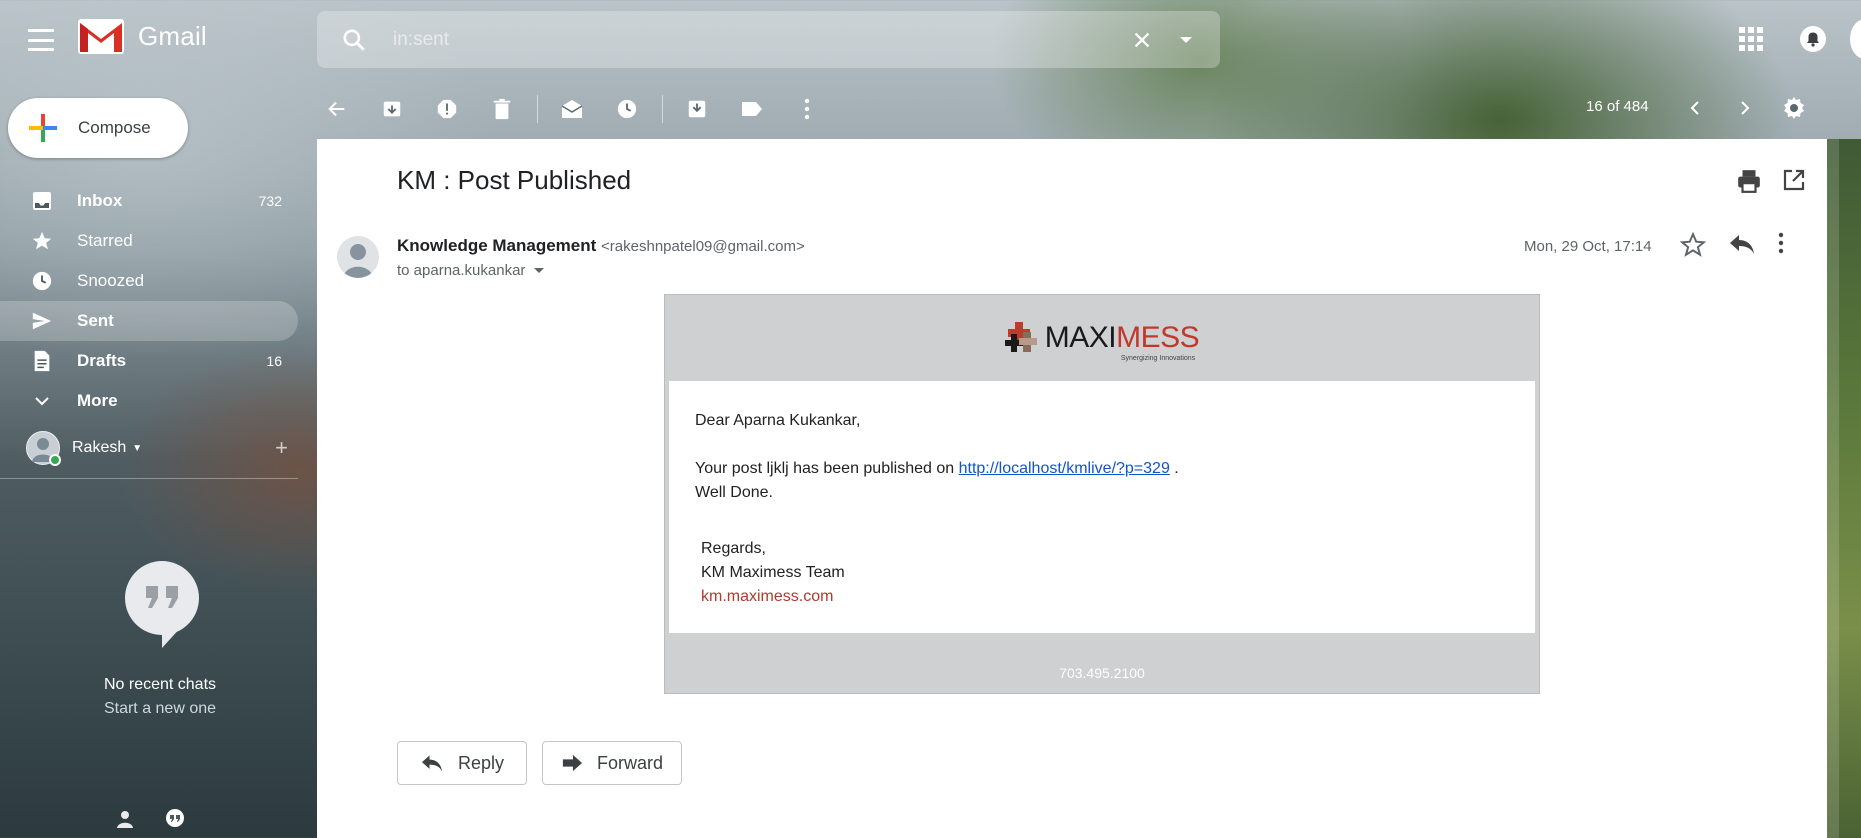 The width and height of the screenshot is (1861, 838). Describe the element at coordinates (481, 762) in the screenshot. I see `reply-label: Reply` at that location.